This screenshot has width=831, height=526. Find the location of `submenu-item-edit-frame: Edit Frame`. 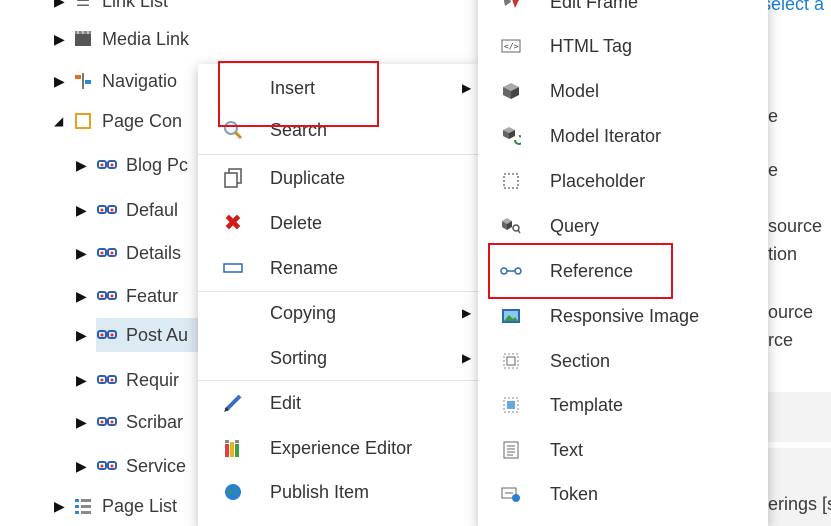

submenu-item-edit-frame: Edit Frame is located at coordinates (623, 12).